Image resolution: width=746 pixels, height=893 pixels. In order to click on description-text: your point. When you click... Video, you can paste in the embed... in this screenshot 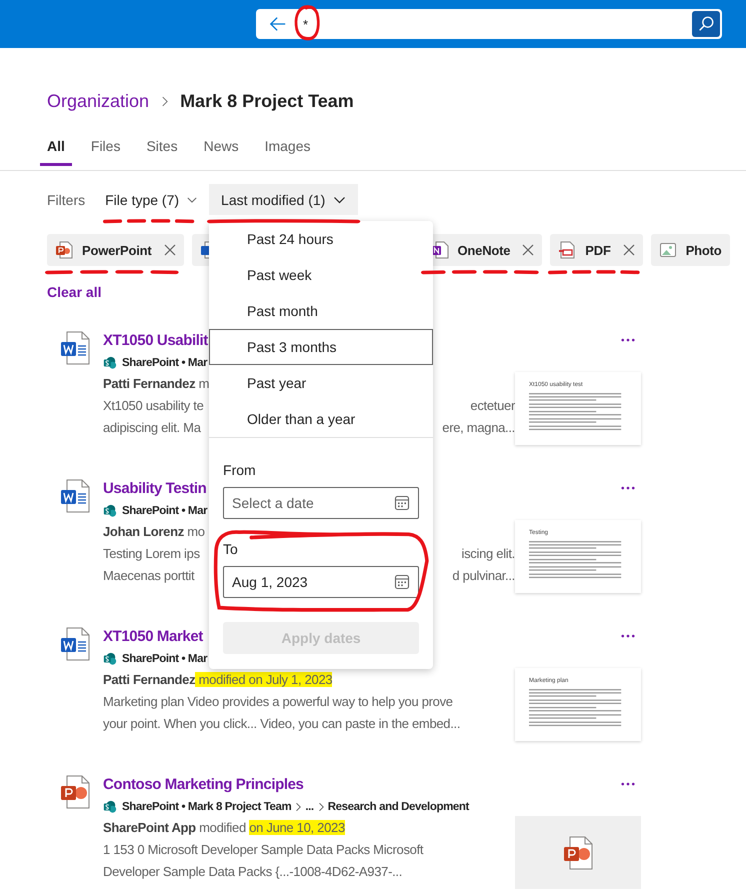, I will do `click(281, 724)`.